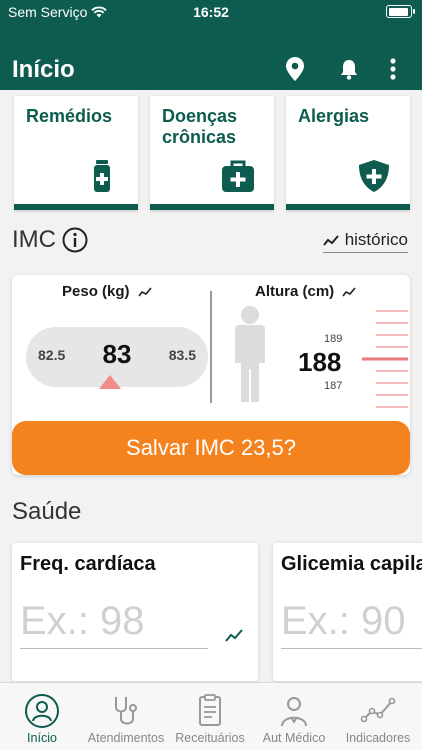 This screenshot has width=422, height=750. What do you see at coordinates (126, 711) in the screenshot?
I see `stethoscope-icon` at bounding box center [126, 711].